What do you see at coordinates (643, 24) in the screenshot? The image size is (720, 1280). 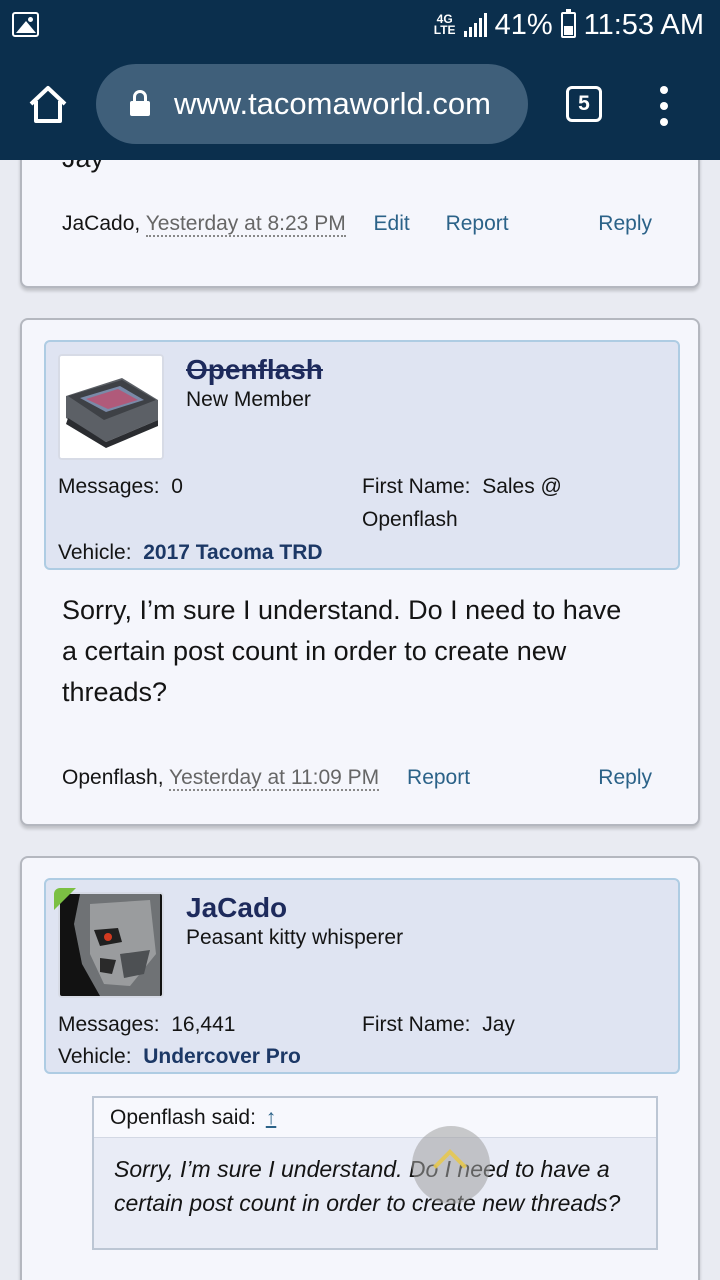 I see `clock: 11:53 AM` at bounding box center [643, 24].